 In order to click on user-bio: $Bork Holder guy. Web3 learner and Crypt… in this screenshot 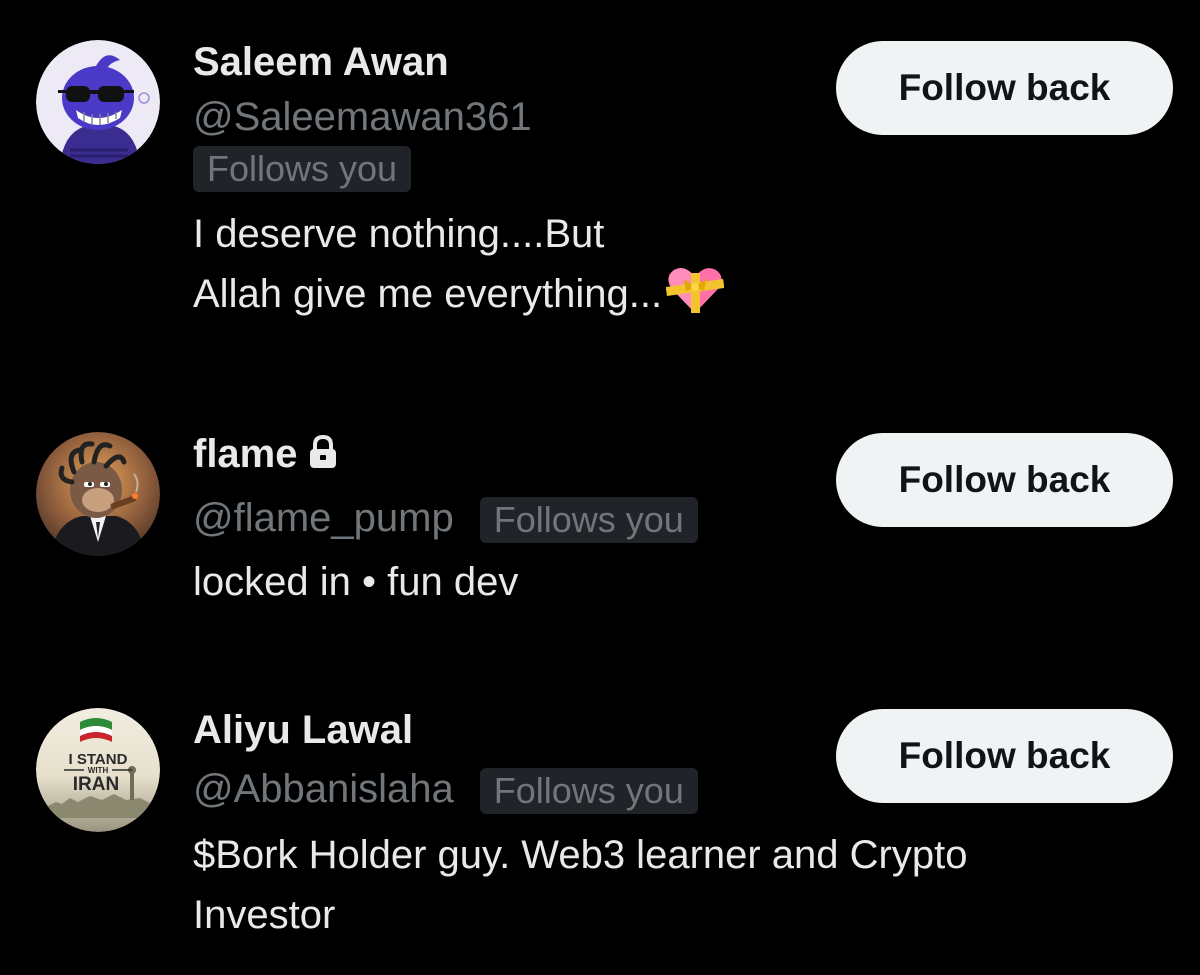, I will do `click(666, 885)`.